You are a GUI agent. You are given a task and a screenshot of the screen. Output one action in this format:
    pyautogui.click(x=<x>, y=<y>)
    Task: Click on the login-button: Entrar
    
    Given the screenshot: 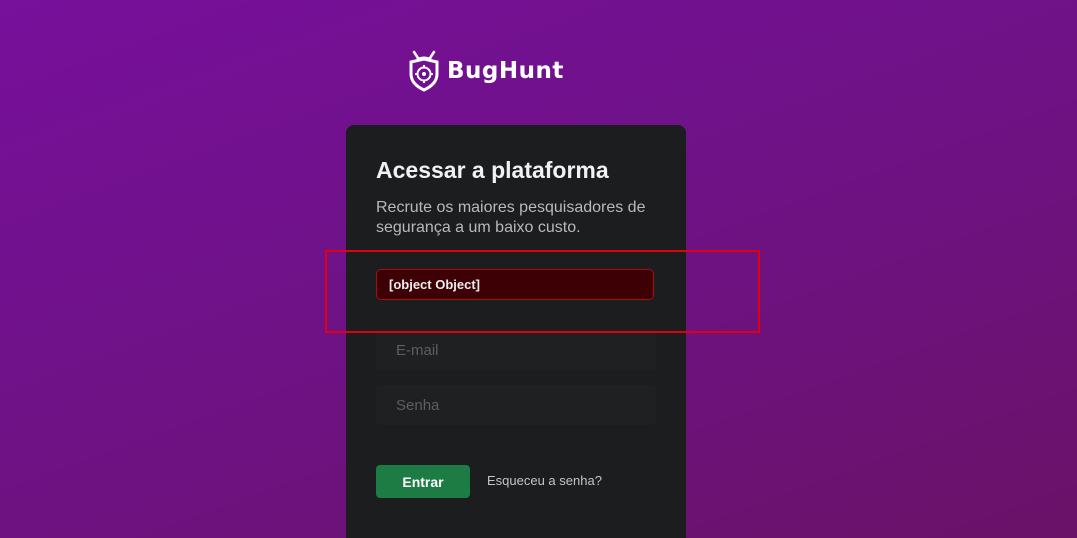 What is the action you would take?
    pyautogui.click(x=423, y=481)
    